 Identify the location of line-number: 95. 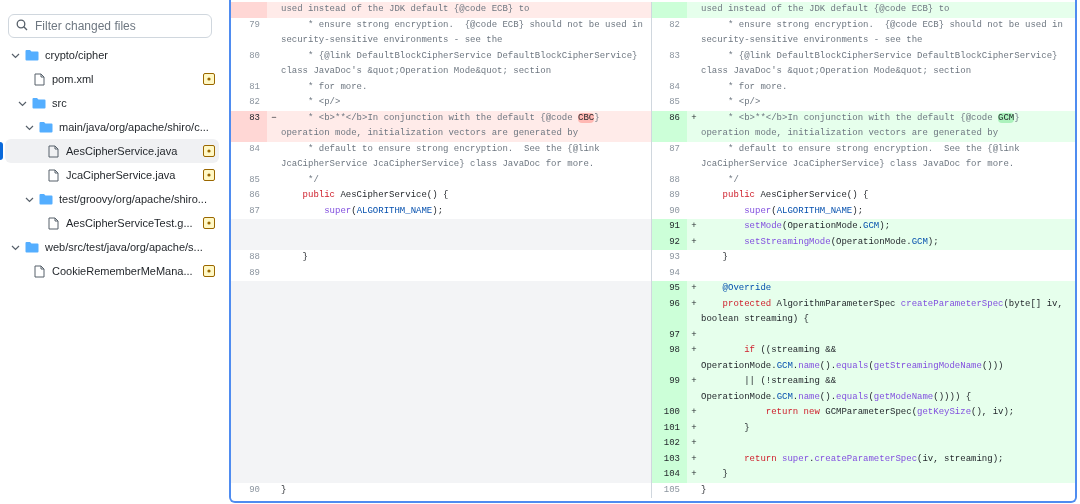
(669, 289).